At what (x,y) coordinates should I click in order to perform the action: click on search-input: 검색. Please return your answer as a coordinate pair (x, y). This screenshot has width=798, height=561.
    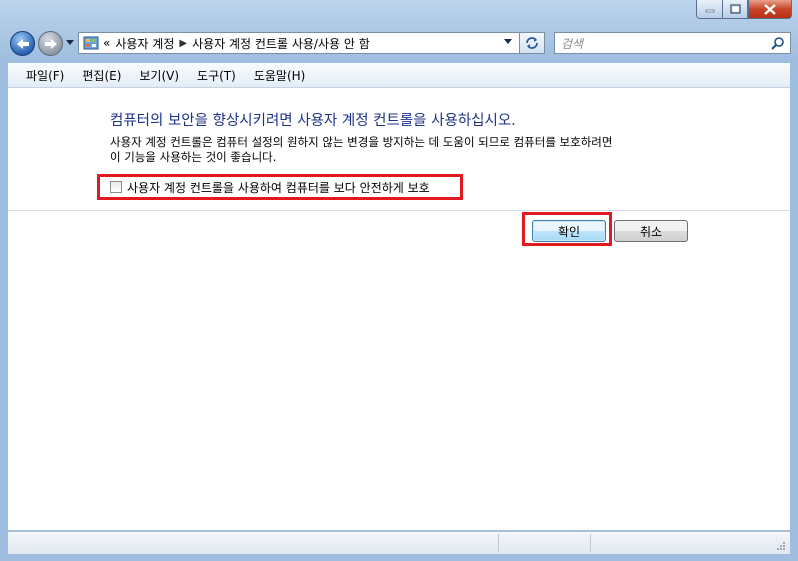
    Looking at the image, I should click on (572, 43).